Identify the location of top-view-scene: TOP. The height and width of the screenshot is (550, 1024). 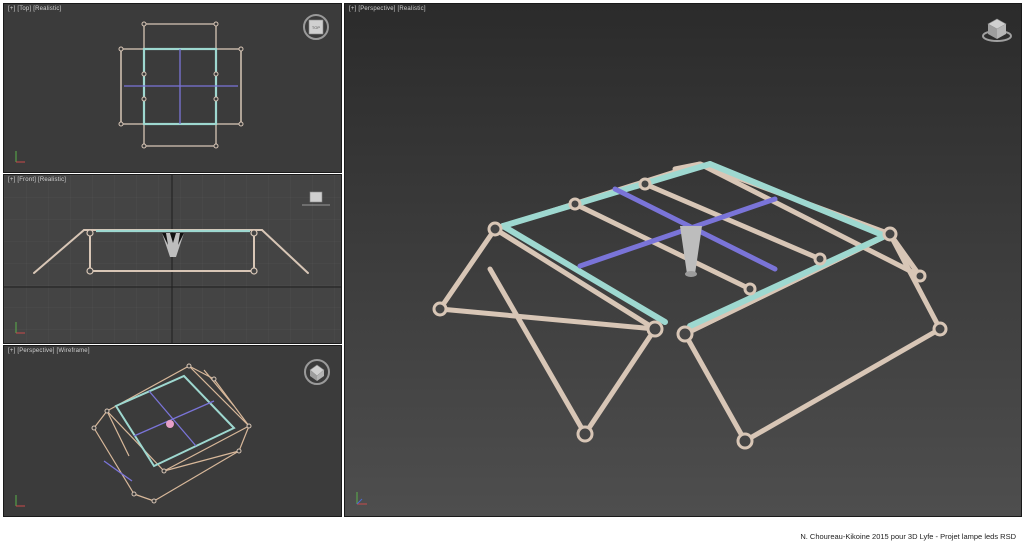
(172, 88).